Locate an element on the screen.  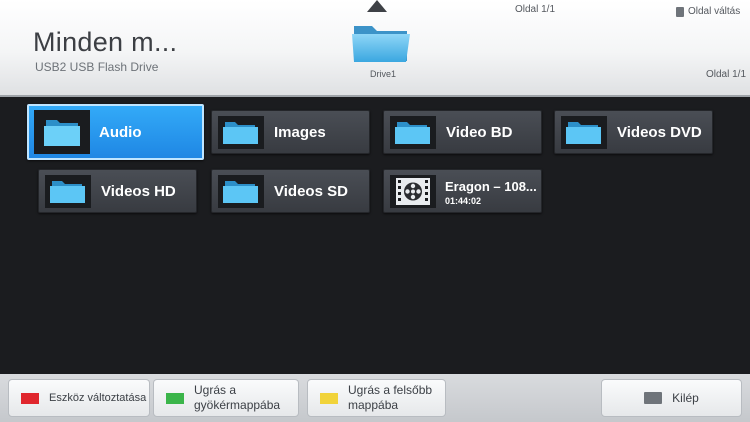
up-arrow-icon is located at coordinates (377, 6).